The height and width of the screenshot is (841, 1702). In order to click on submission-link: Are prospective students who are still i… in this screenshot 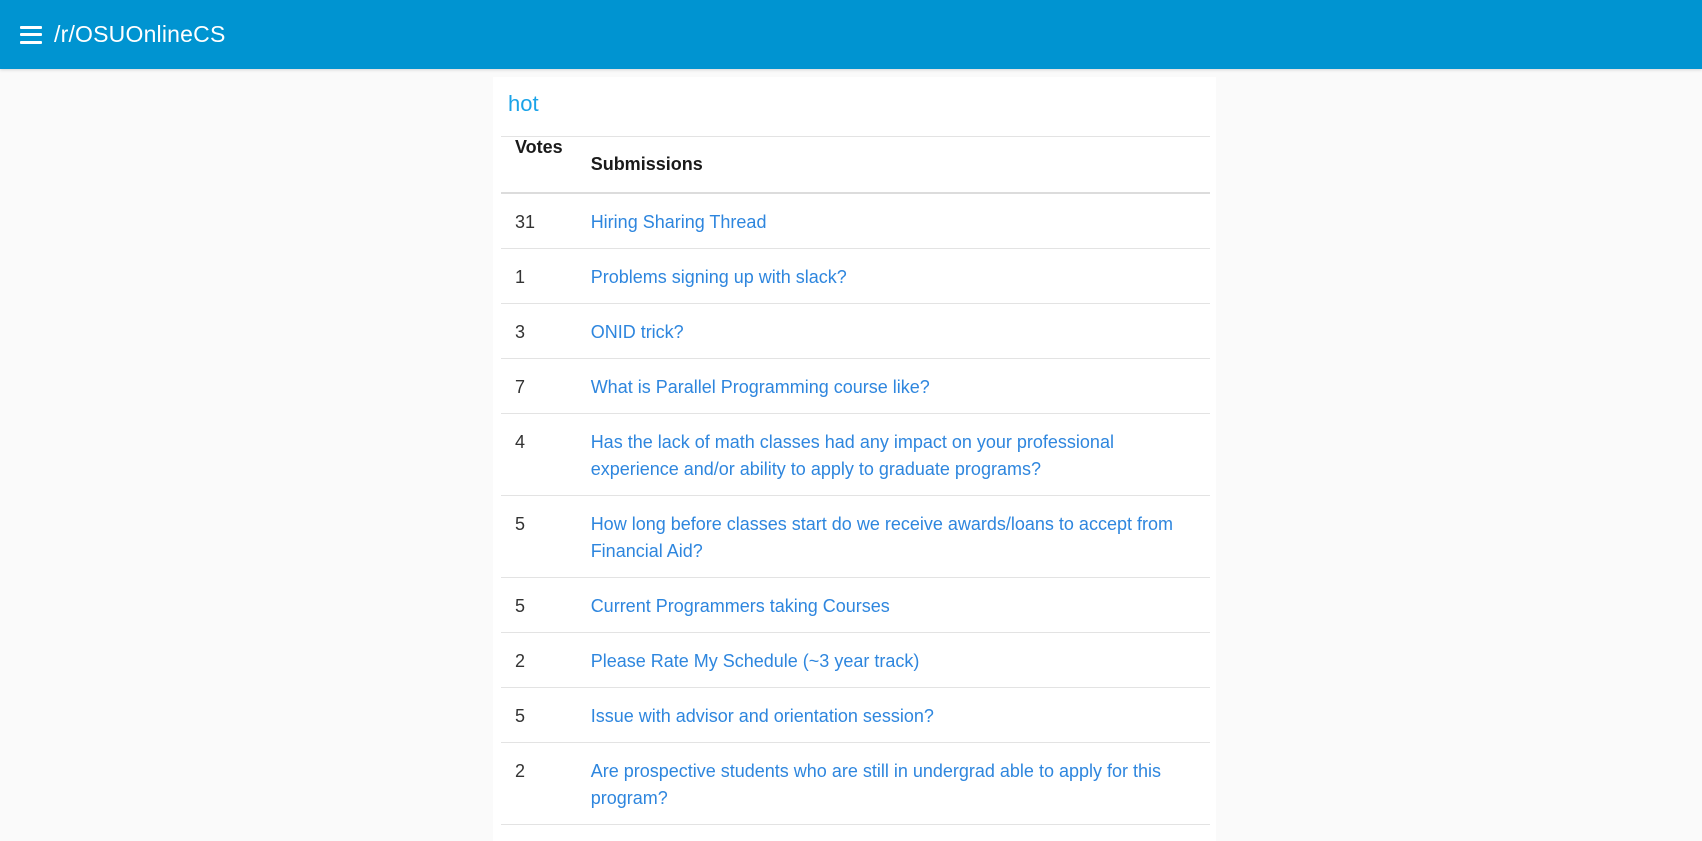, I will do `click(876, 784)`.